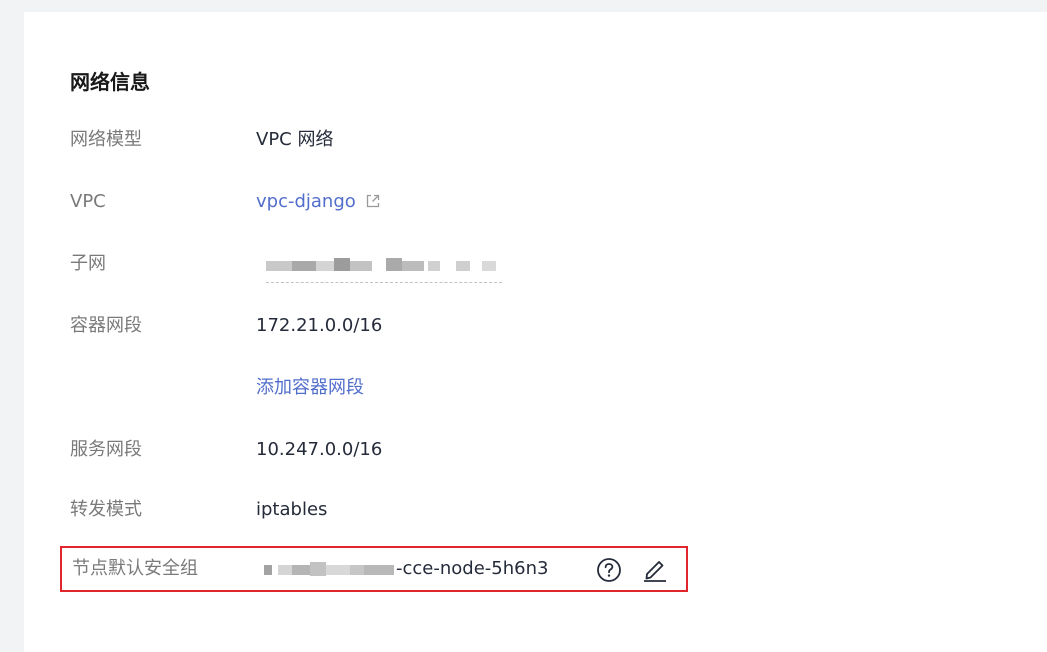 The image size is (1047, 652). What do you see at coordinates (655, 569) in the screenshot?
I see `pencil-edit-icon` at bounding box center [655, 569].